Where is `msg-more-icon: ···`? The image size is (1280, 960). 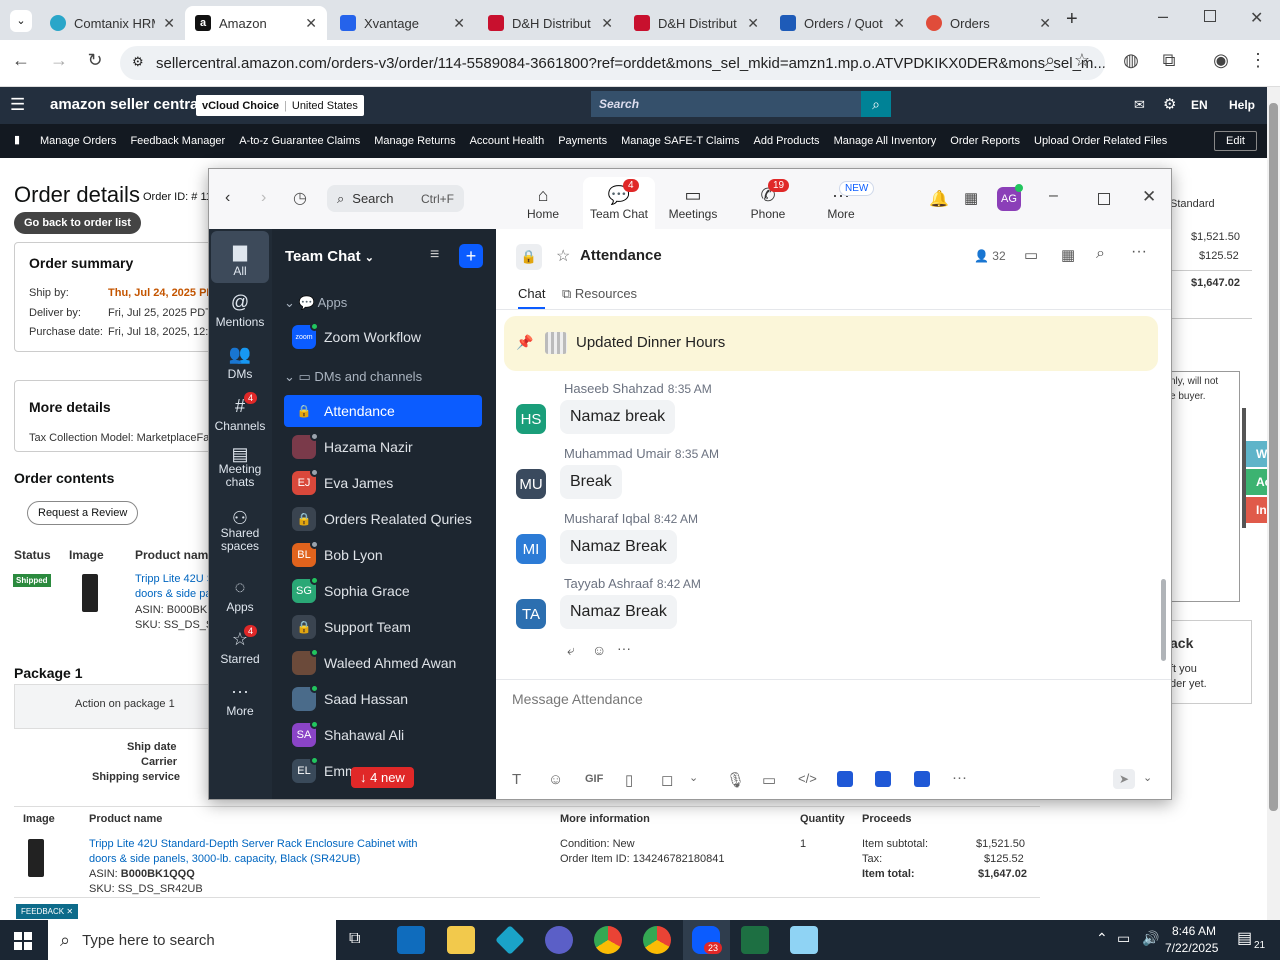
msg-more-icon: ··· is located at coordinates (624, 648).